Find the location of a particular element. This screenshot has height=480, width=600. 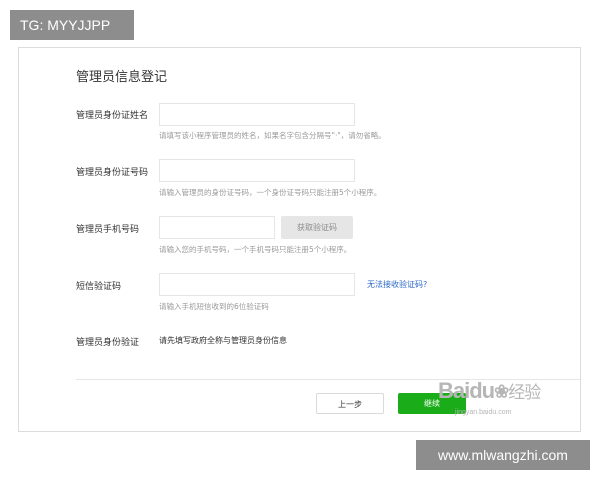

identity-verify-label: 管理员身份验证 is located at coordinates (108, 343).